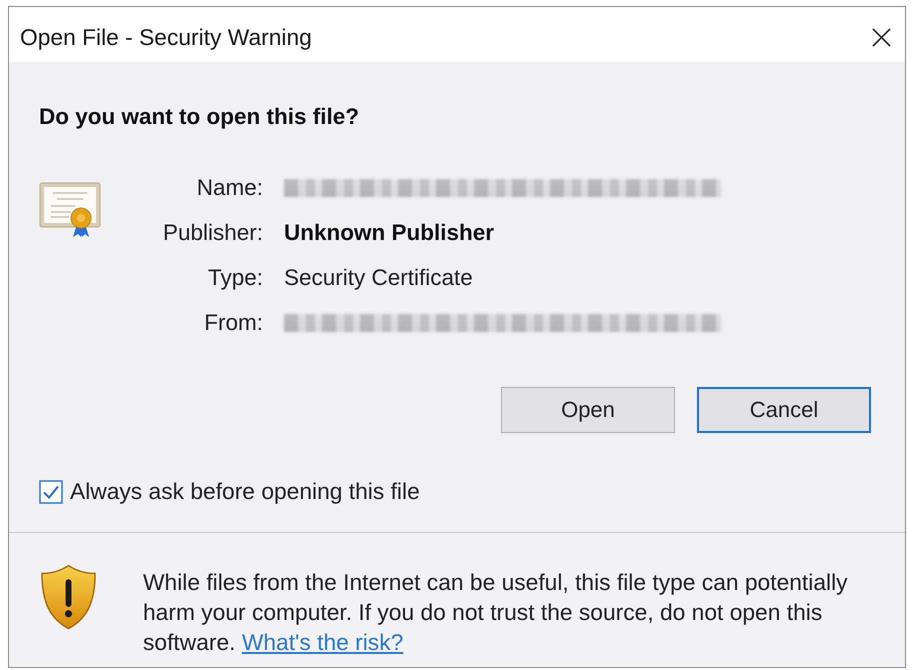 The width and height of the screenshot is (912, 670). Describe the element at coordinates (378, 277) in the screenshot. I see `field-value: Security Certificate` at that location.